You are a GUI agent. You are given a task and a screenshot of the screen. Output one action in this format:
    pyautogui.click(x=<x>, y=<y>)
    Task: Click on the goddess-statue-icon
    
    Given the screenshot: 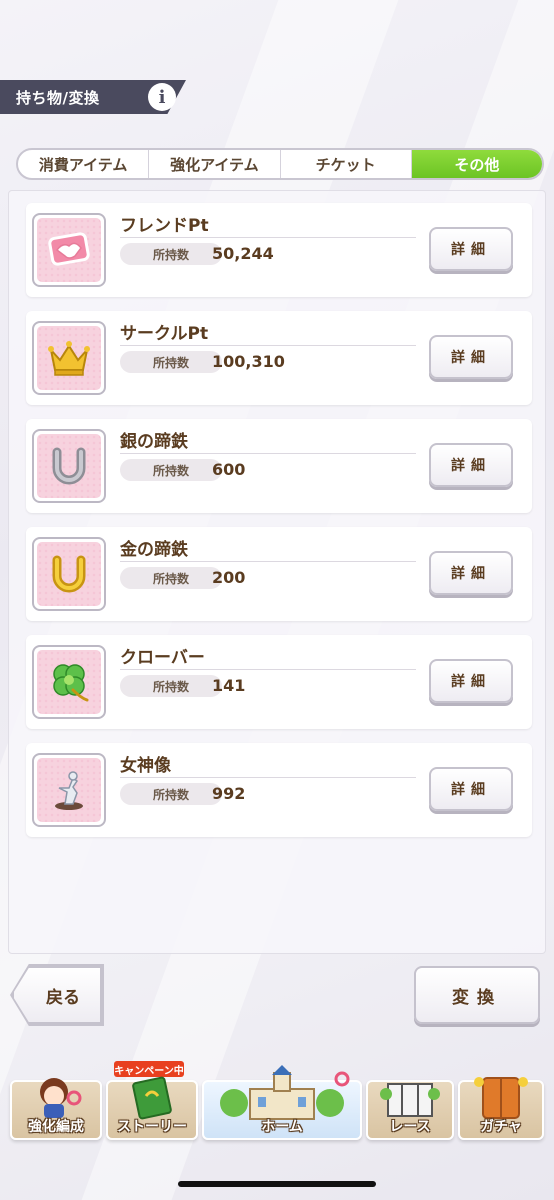 What is the action you would take?
    pyautogui.click(x=69, y=790)
    